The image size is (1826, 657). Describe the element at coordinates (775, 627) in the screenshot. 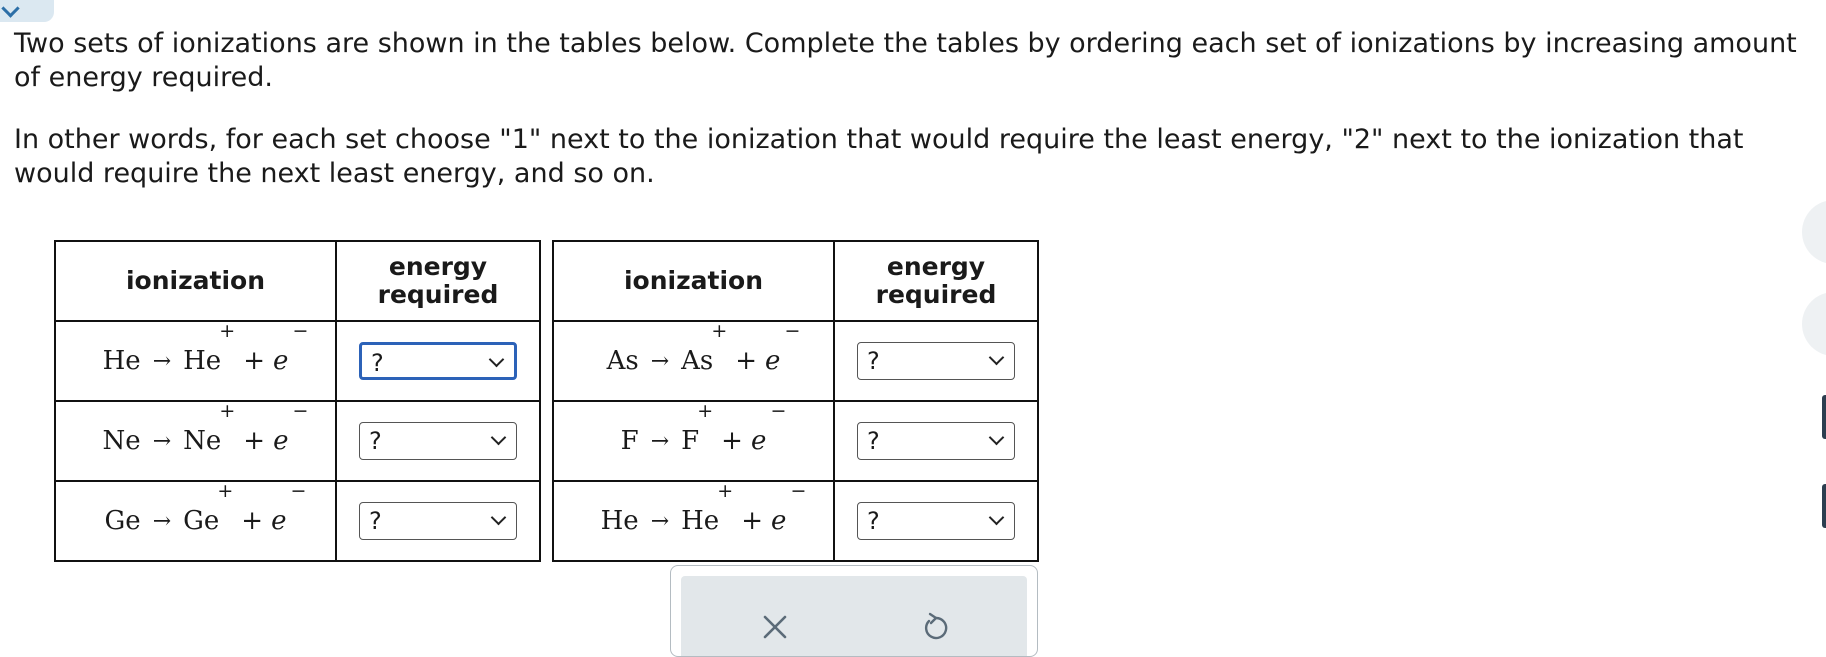

I see `close-icon` at that location.